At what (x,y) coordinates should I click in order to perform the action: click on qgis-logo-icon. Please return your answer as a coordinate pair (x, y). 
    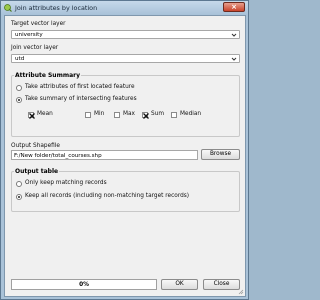
    Looking at the image, I should click on (8, 8).